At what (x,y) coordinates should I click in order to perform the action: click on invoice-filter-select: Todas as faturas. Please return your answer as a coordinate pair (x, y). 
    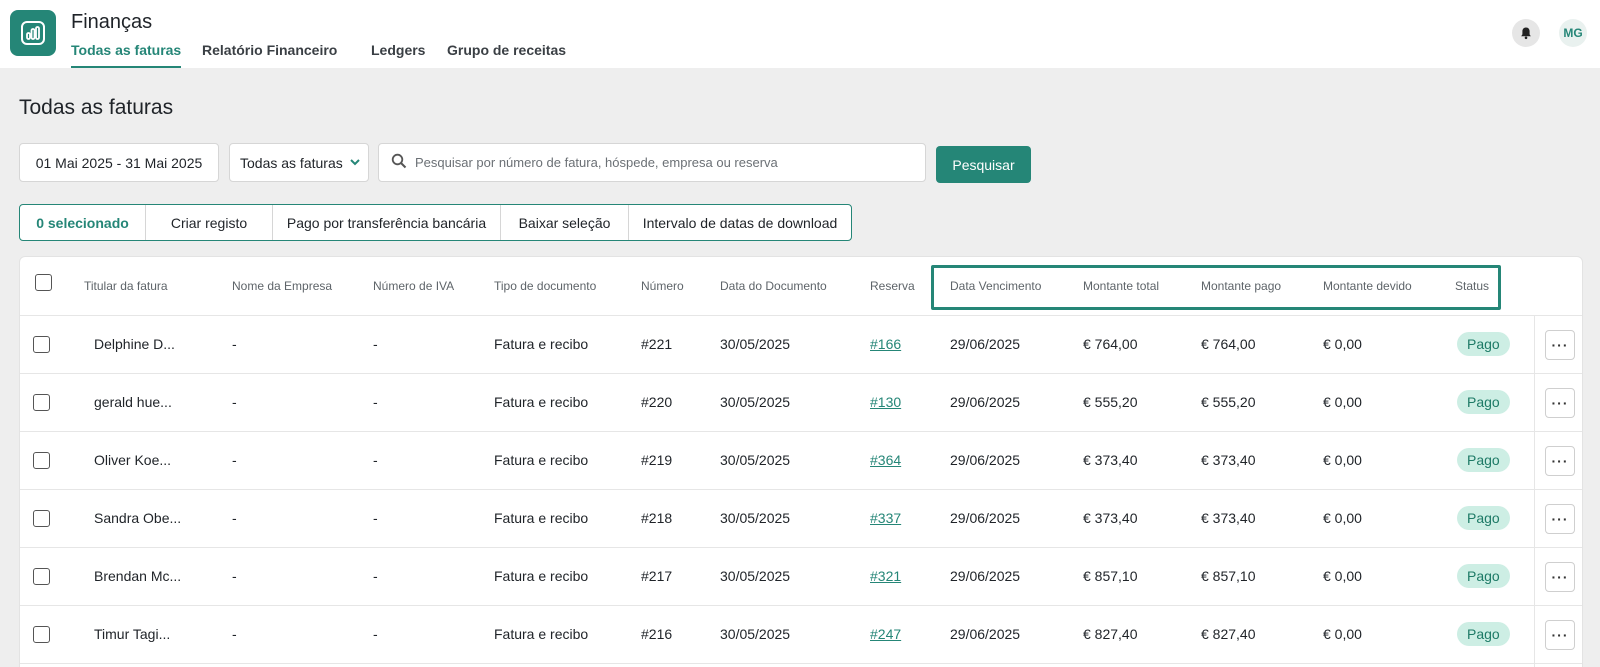
    Looking at the image, I should click on (299, 162).